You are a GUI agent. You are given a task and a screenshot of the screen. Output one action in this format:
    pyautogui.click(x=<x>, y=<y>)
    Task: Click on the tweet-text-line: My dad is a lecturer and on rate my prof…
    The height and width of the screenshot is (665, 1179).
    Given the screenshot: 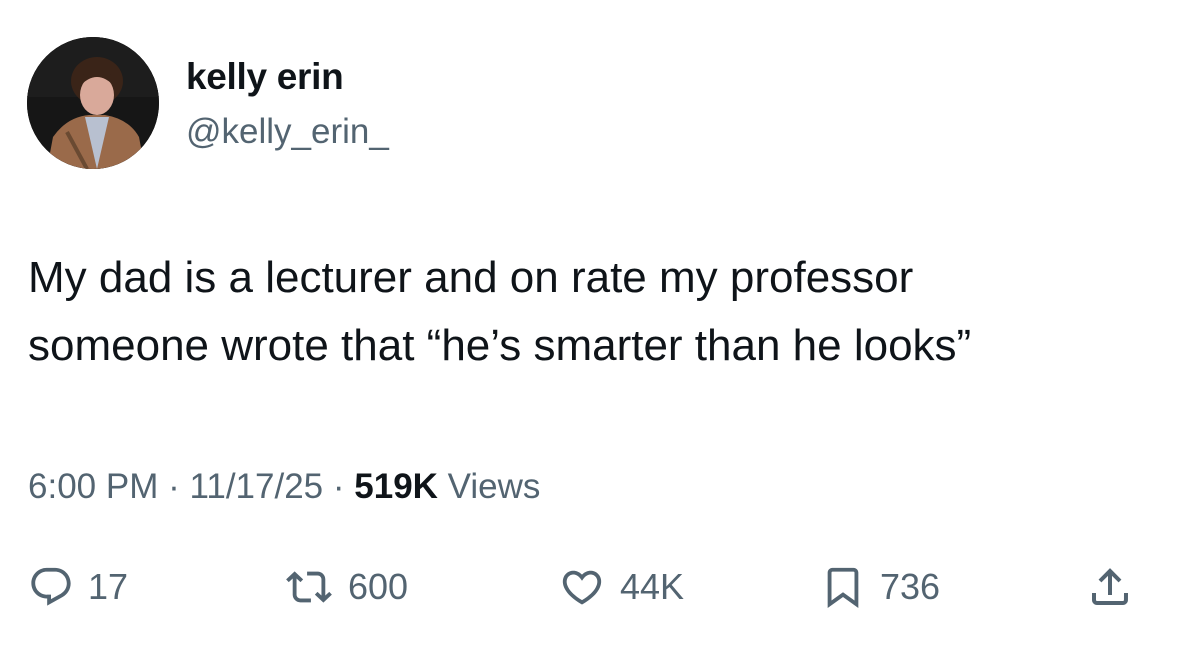 What is the action you would take?
    pyautogui.click(x=471, y=277)
    